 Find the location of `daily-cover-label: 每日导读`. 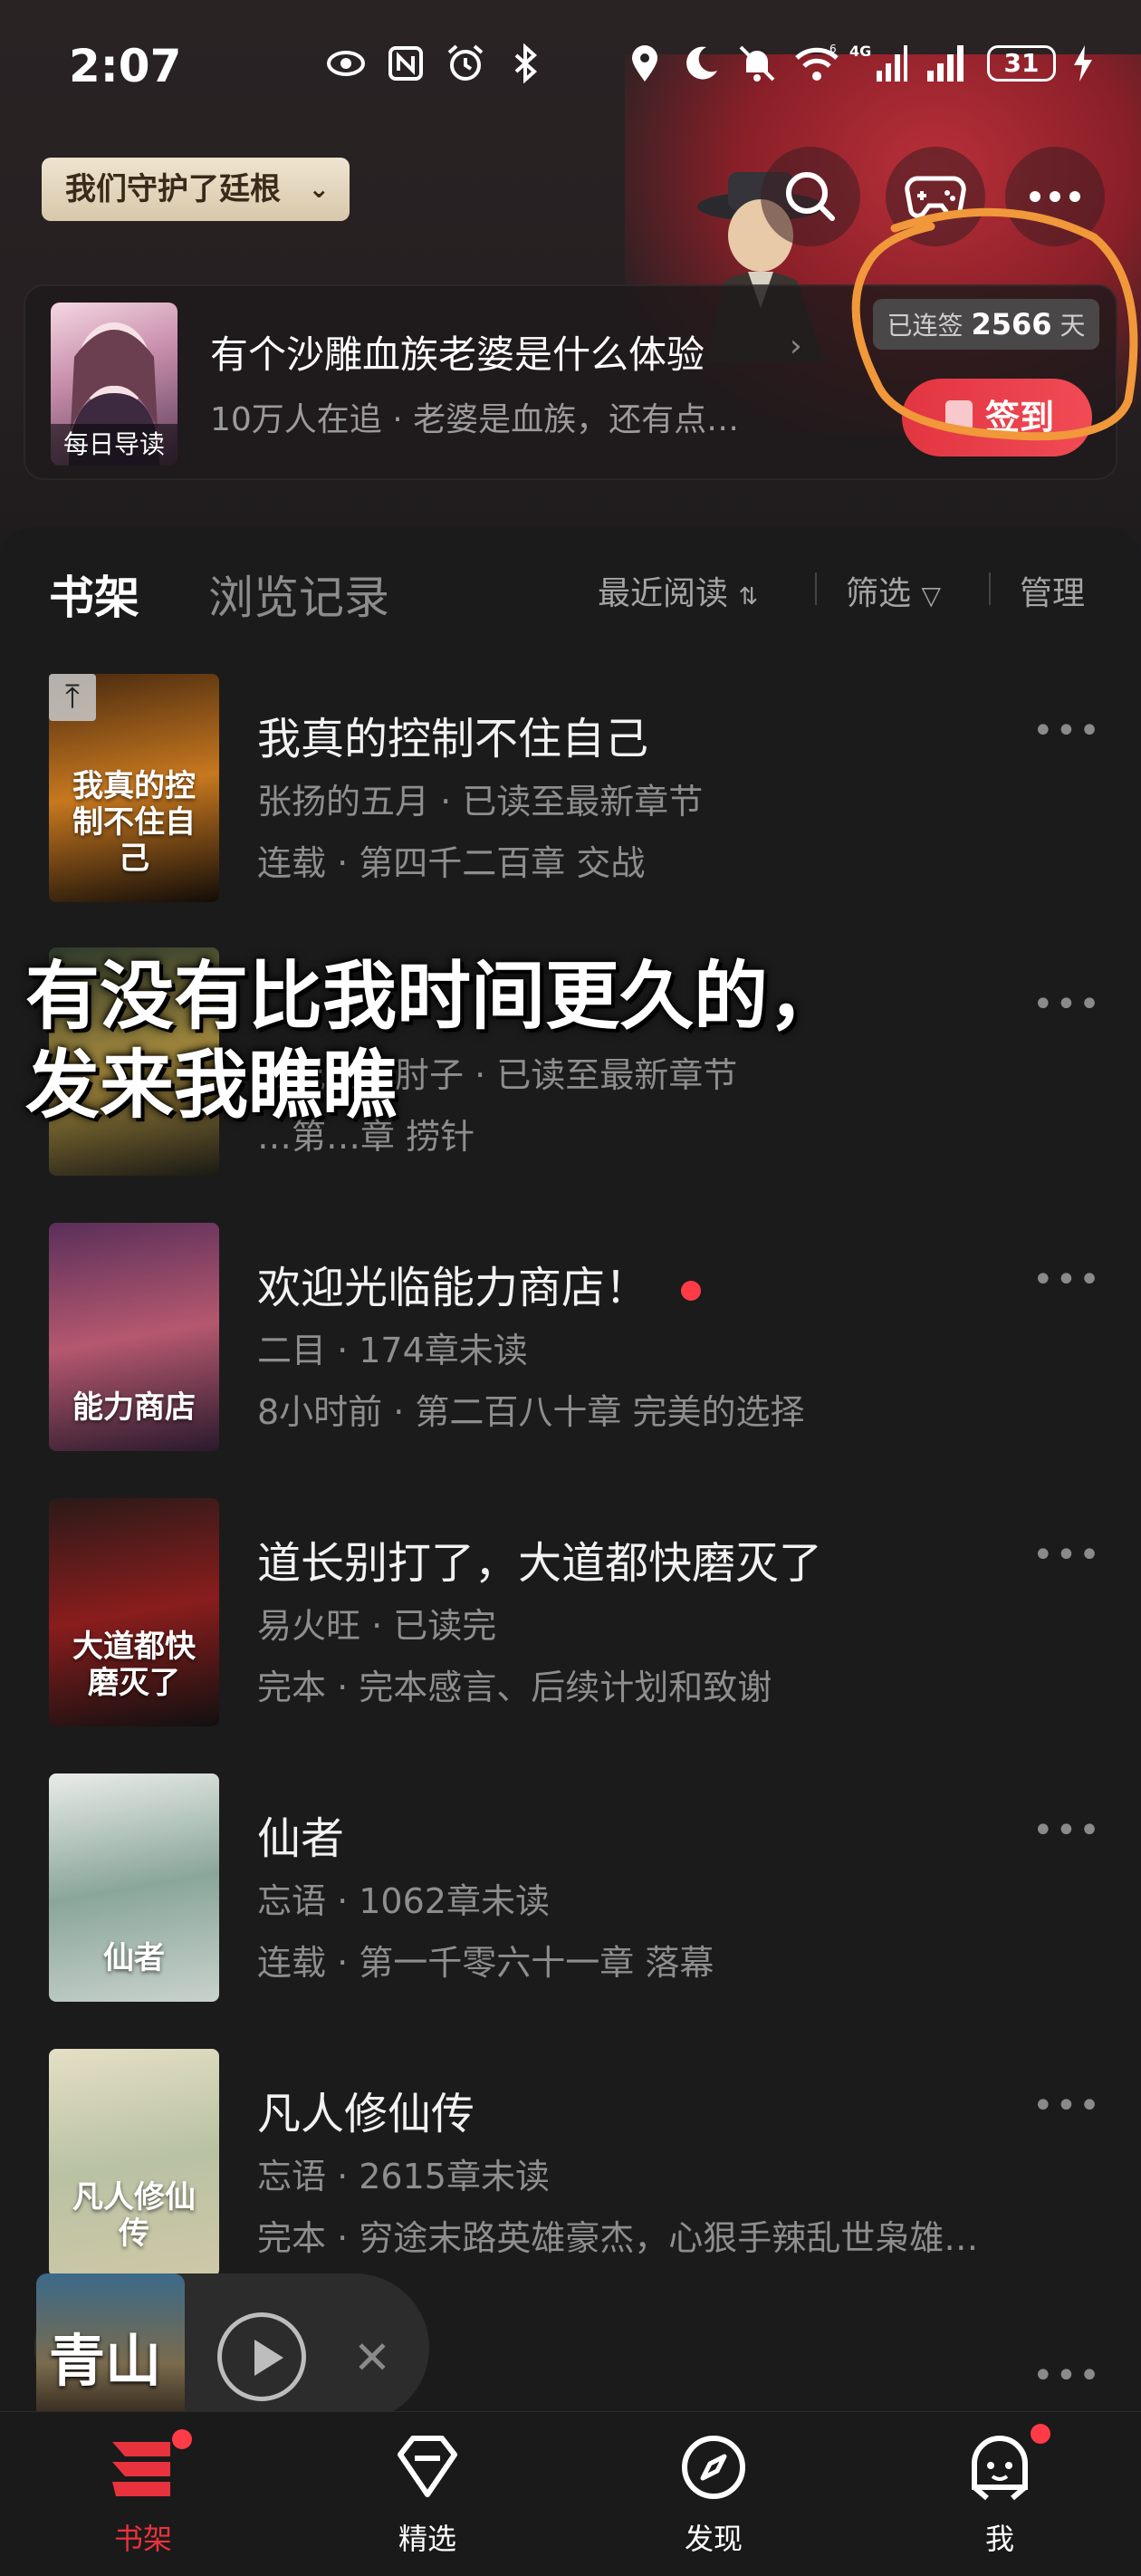

daily-cover-label: 每日导读 is located at coordinates (114, 445).